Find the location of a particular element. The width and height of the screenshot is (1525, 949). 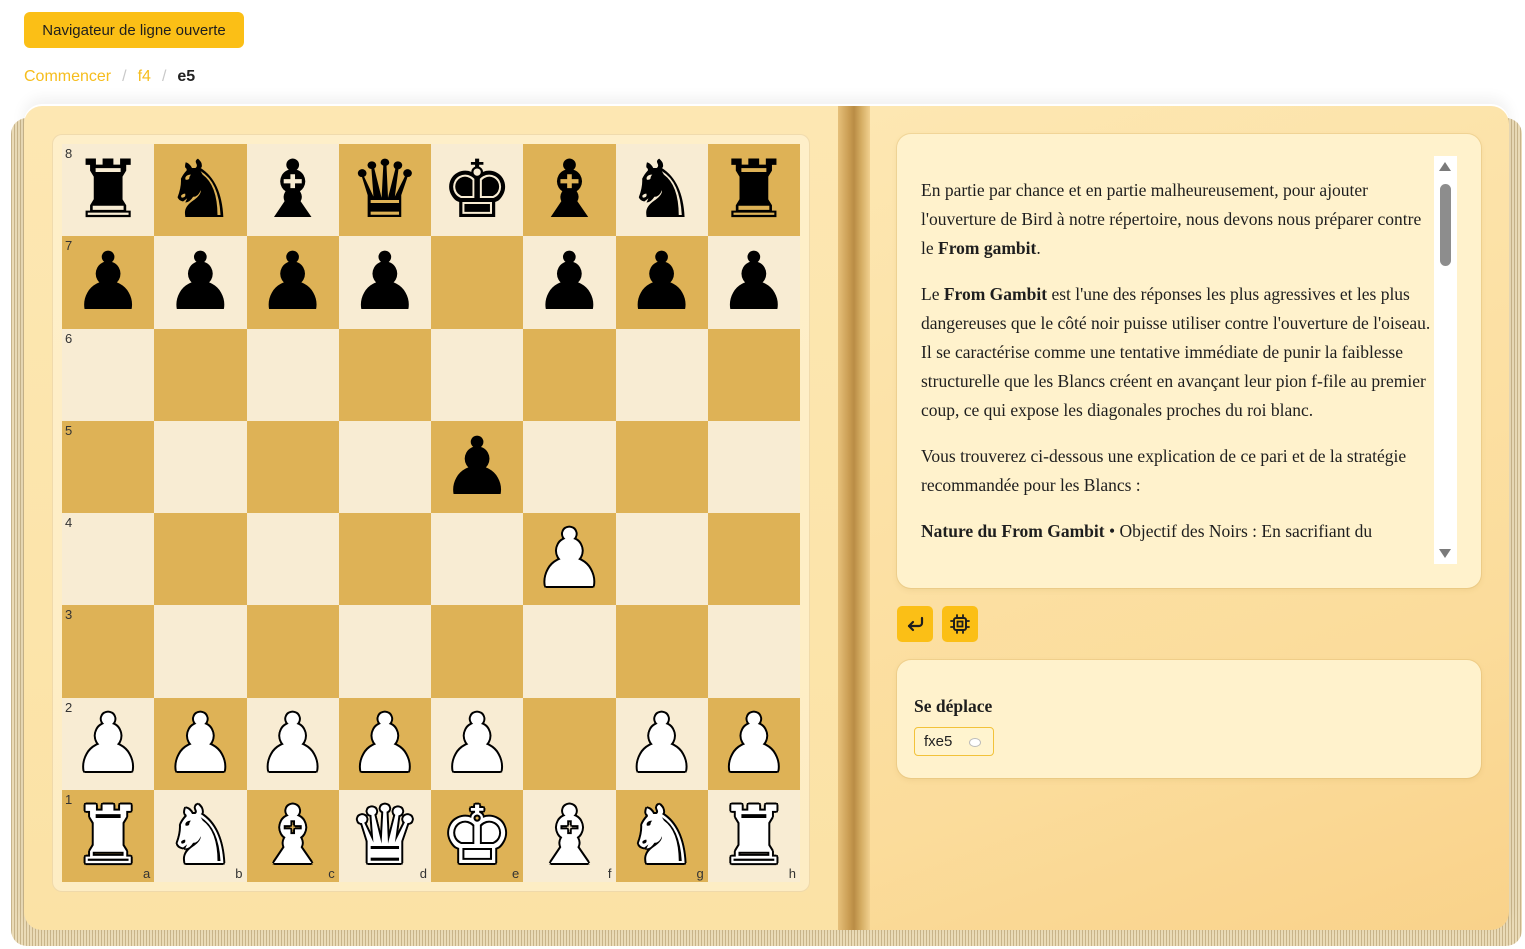

square-c1: c ♝ is located at coordinates (292, 835).